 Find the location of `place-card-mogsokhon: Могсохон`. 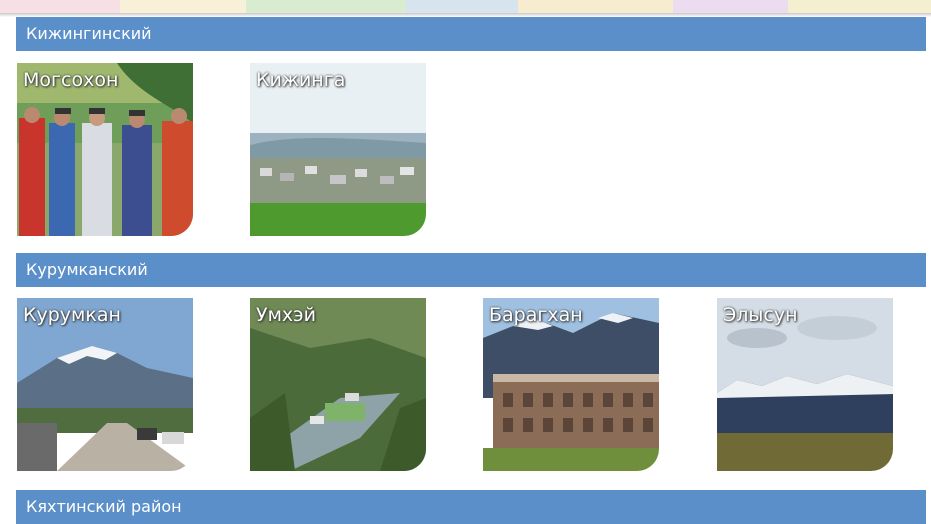

place-card-mogsokhon: Могсохон is located at coordinates (105, 149).